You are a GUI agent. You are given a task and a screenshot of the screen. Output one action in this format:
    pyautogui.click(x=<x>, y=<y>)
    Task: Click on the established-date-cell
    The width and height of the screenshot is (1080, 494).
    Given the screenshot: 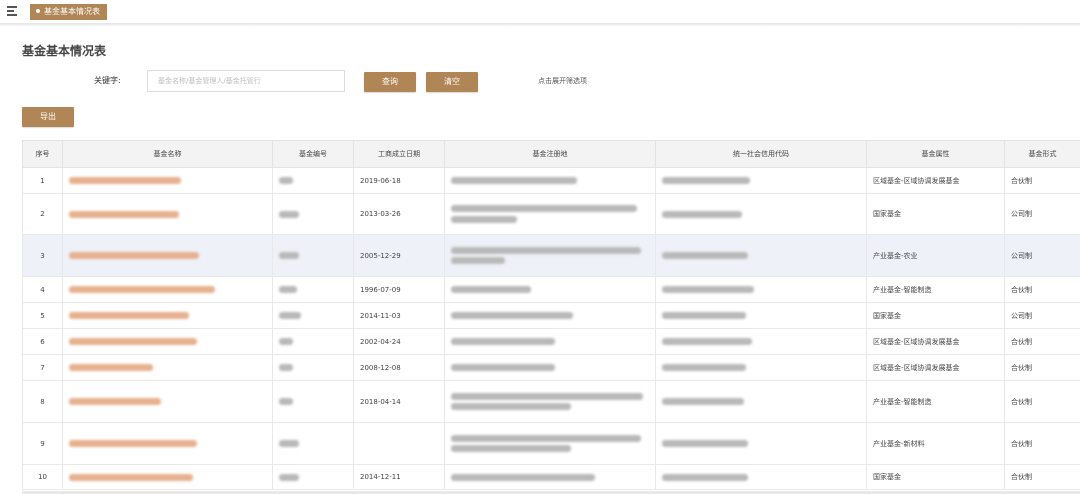 What is the action you would take?
    pyautogui.click(x=399, y=443)
    